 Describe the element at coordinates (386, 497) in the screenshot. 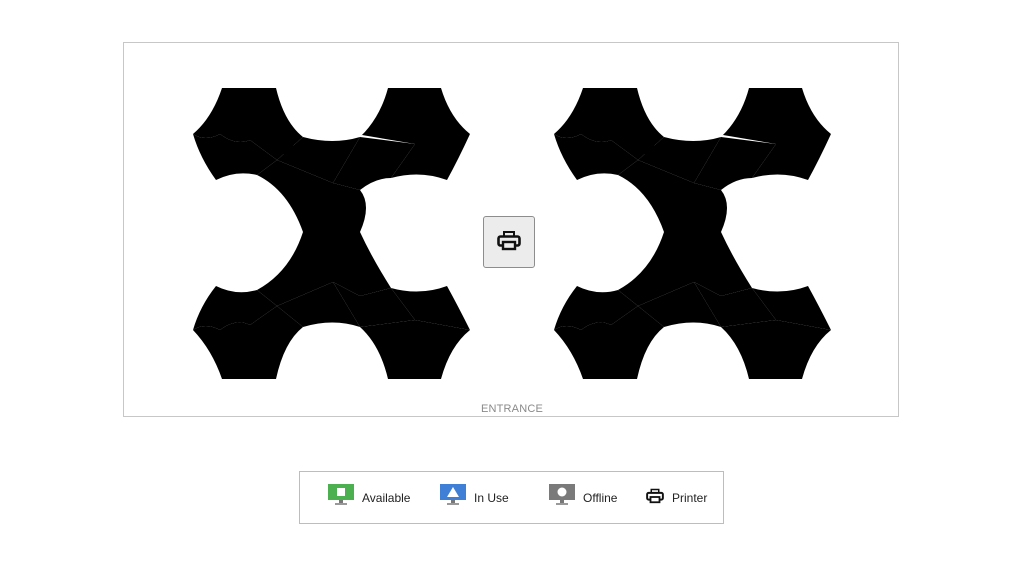

I see `legend-label: Available` at that location.